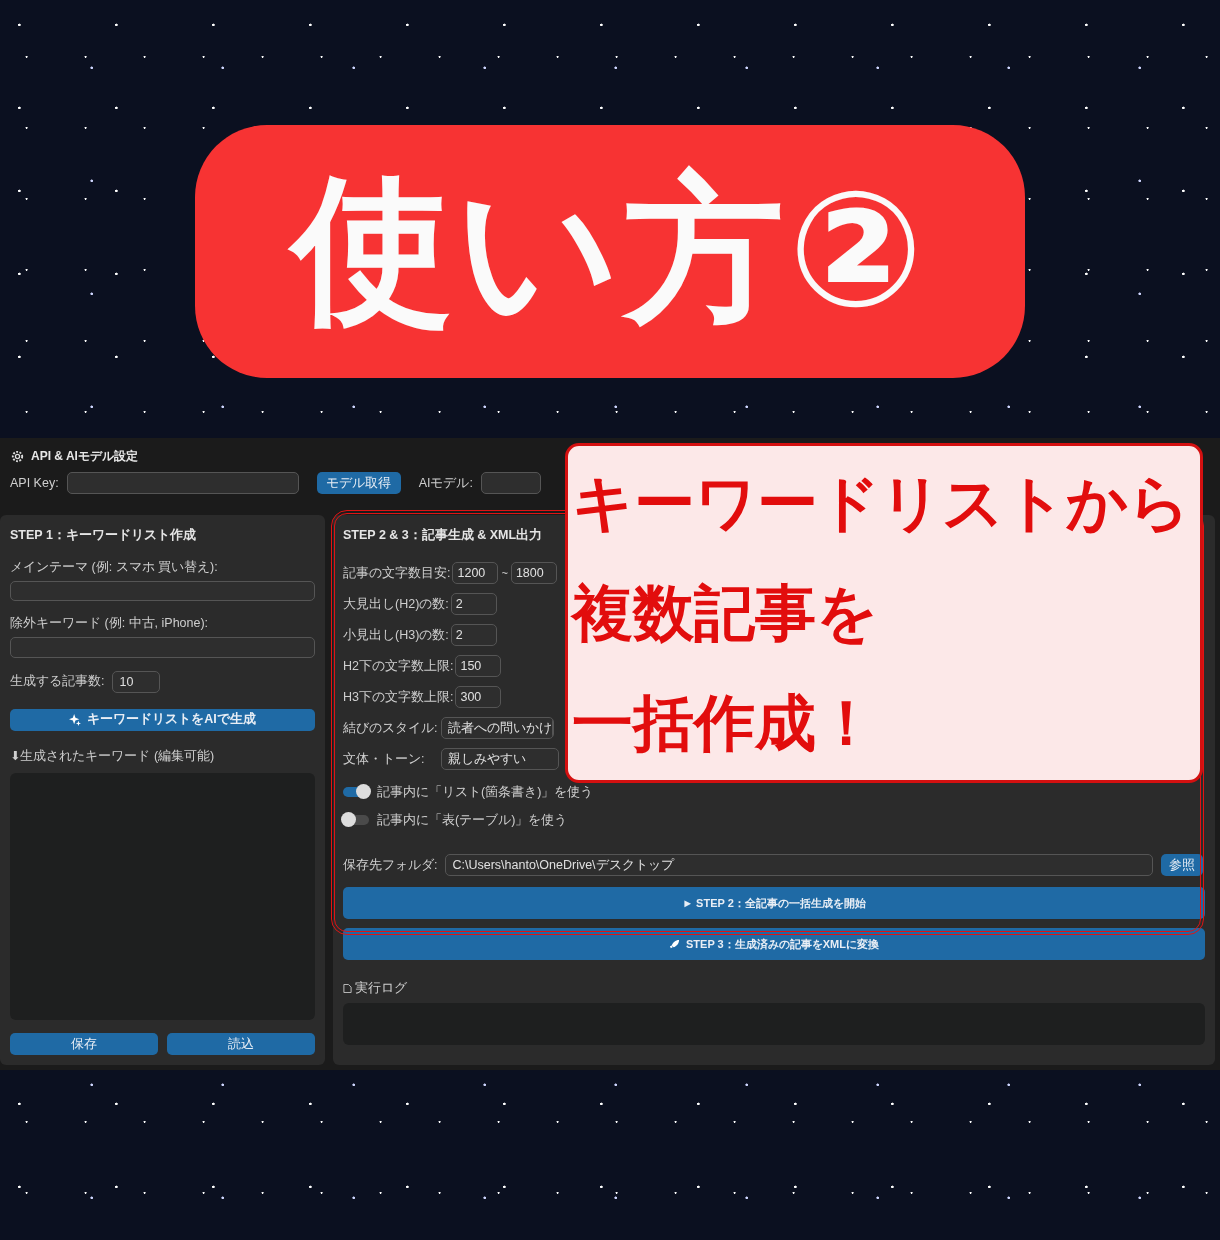 The height and width of the screenshot is (1240, 1220). I want to click on number-field: 150, so click(478, 666).